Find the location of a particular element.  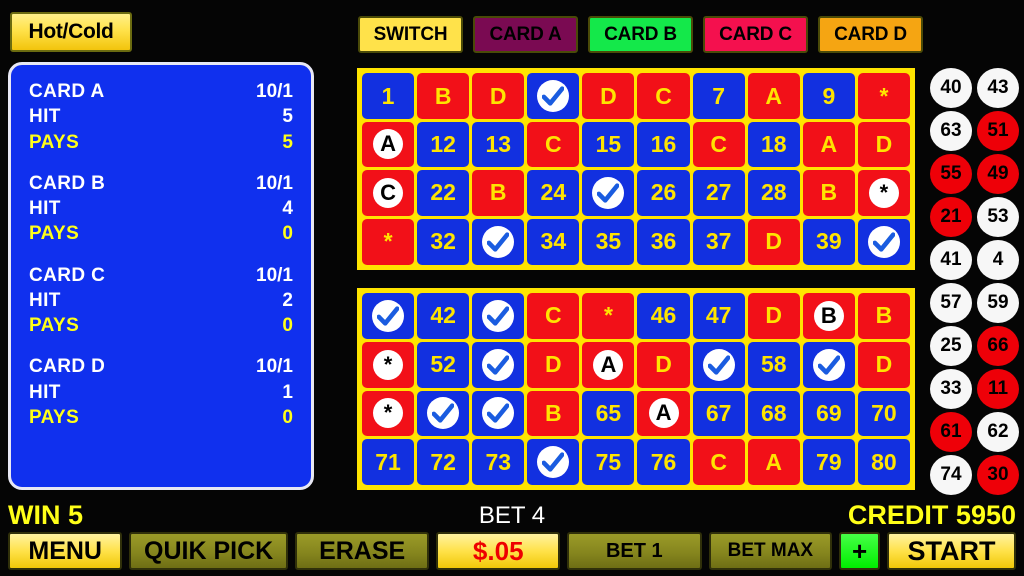

keno-cell: 7 is located at coordinates (718, 96).